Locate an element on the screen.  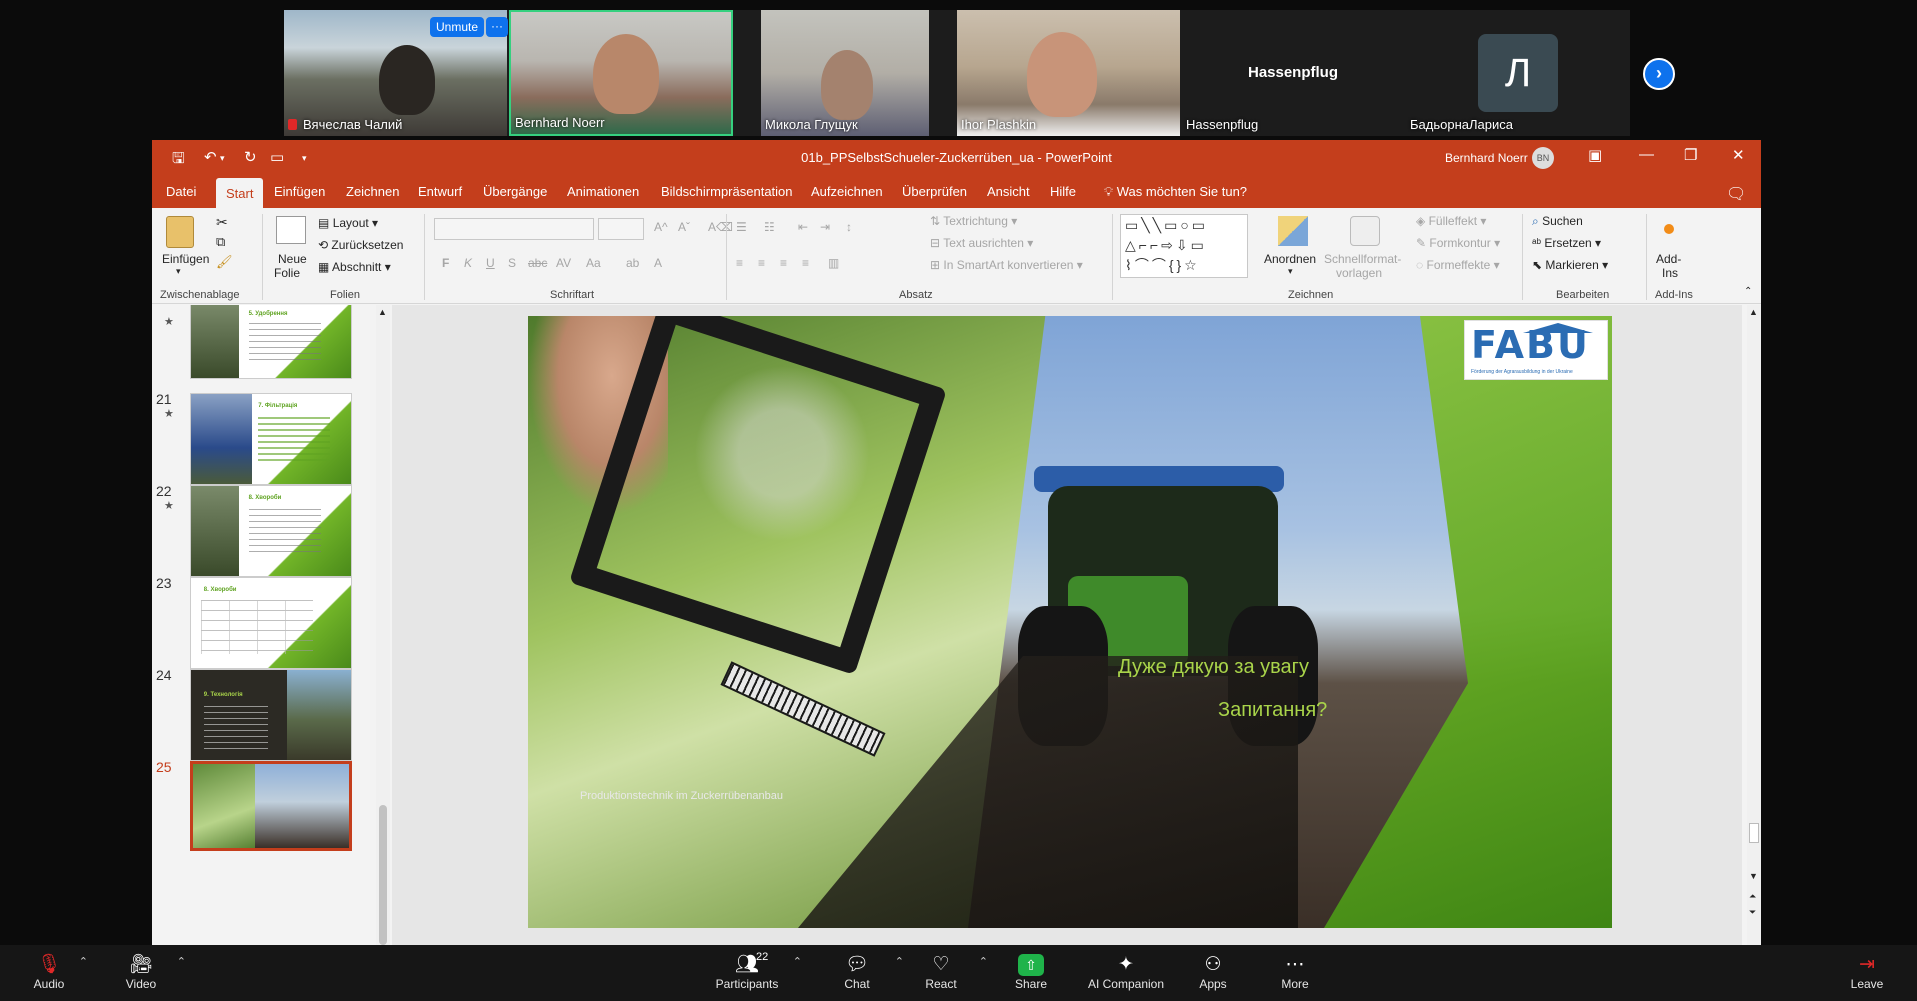
ai-companion-button: ✦ AI Companion is located at coordinates (1126, 973).